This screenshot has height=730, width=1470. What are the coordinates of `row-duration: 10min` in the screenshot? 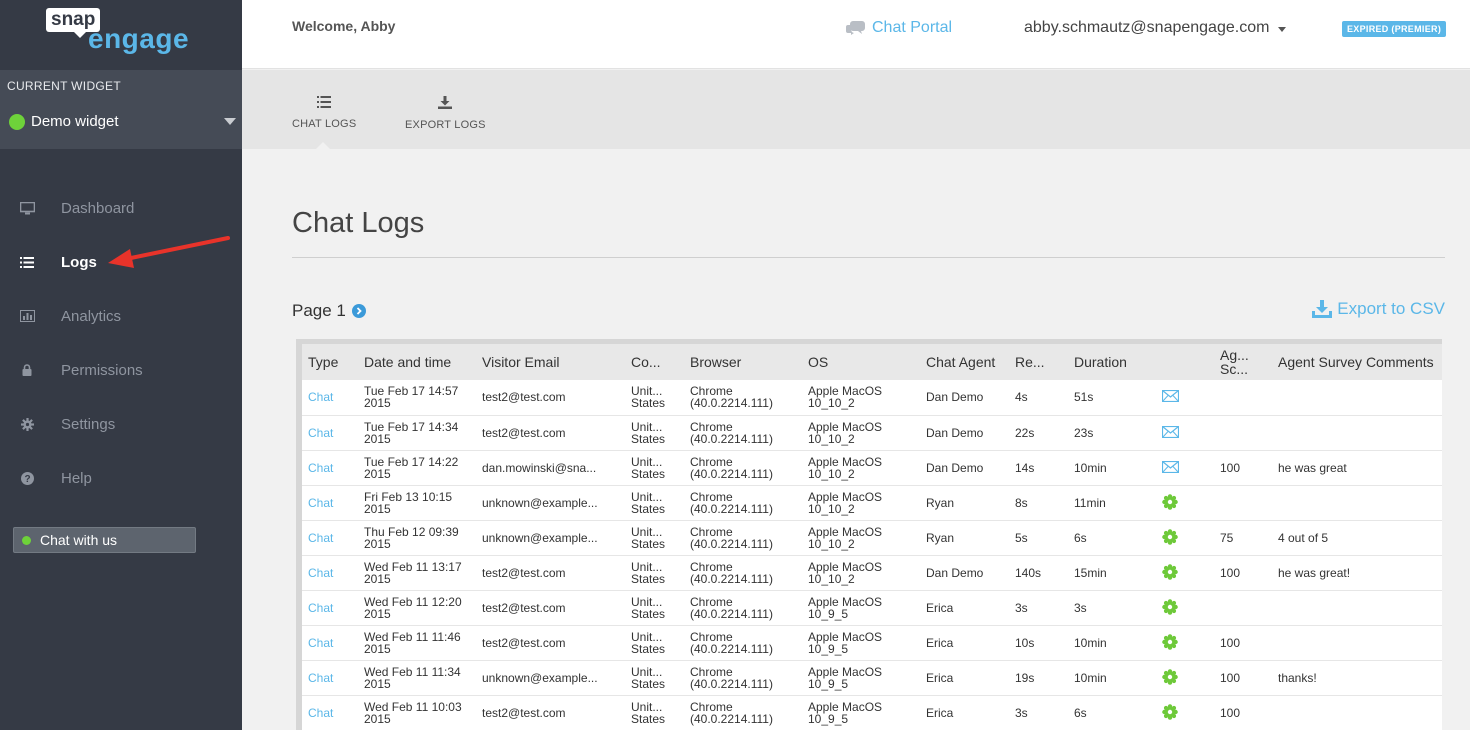 It's located at (1090, 677).